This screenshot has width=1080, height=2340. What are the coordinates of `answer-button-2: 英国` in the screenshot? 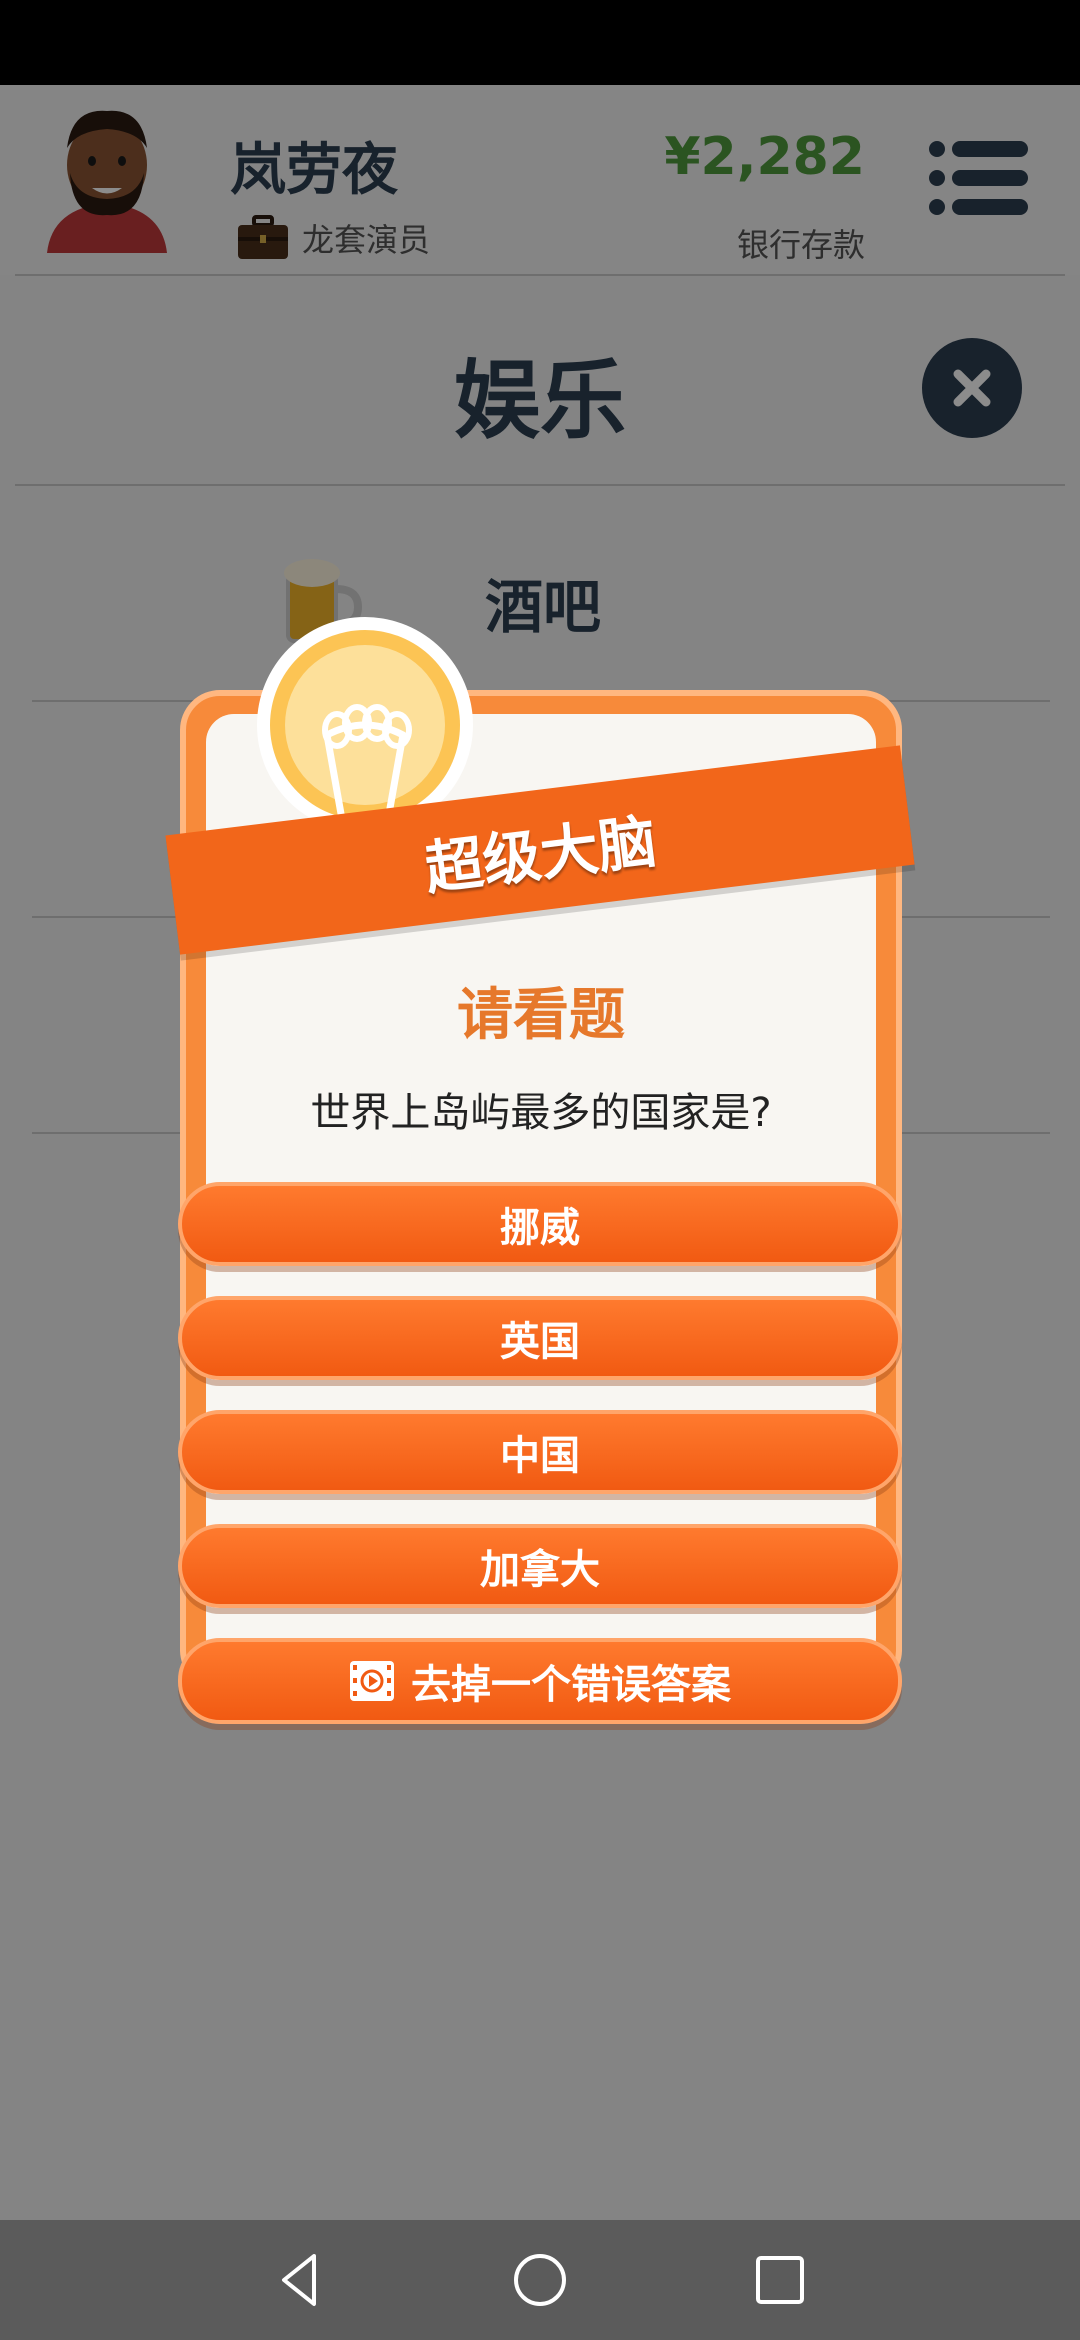 It's located at (540, 1338).